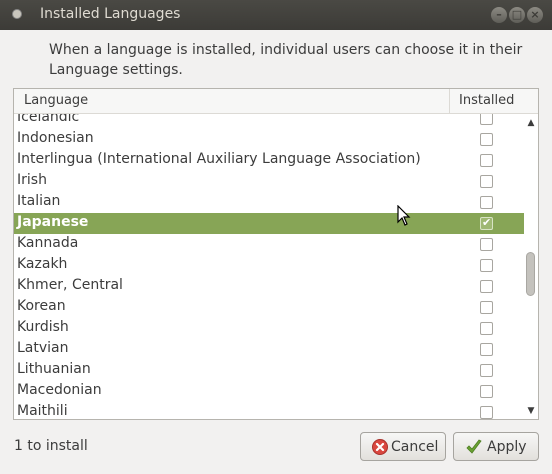  I want to click on list-item: Maithili, so click(269, 410).